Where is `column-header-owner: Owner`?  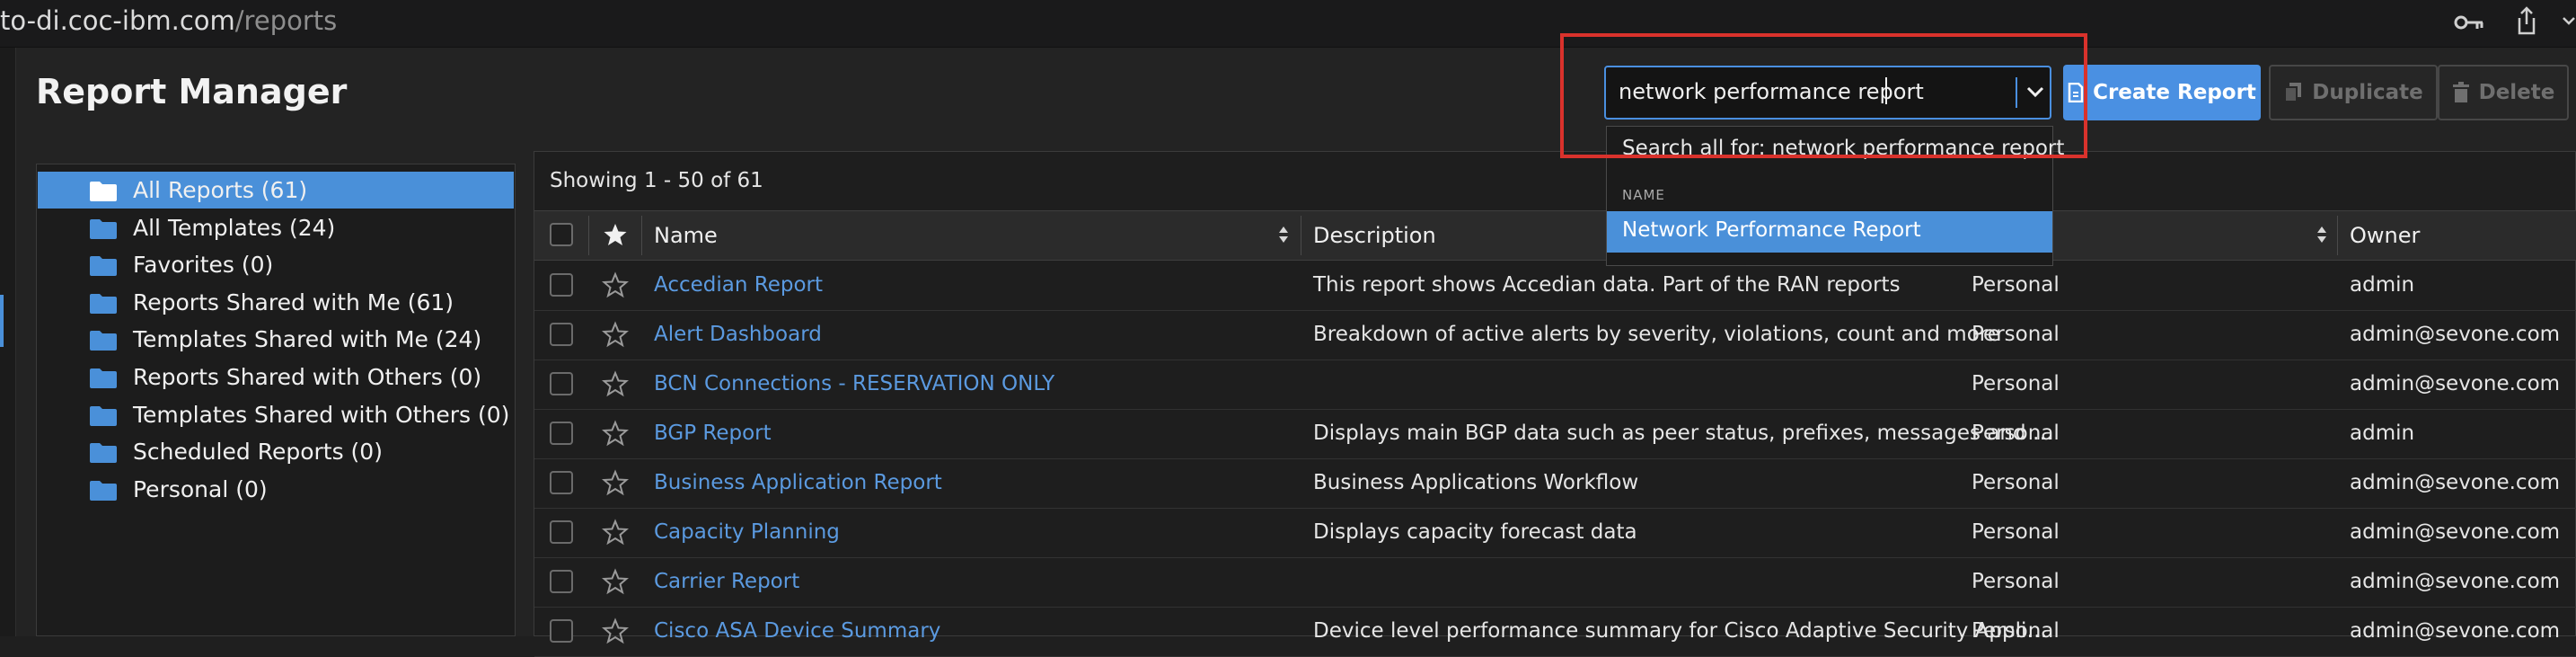
column-header-owner: Owner is located at coordinates (2385, 236).